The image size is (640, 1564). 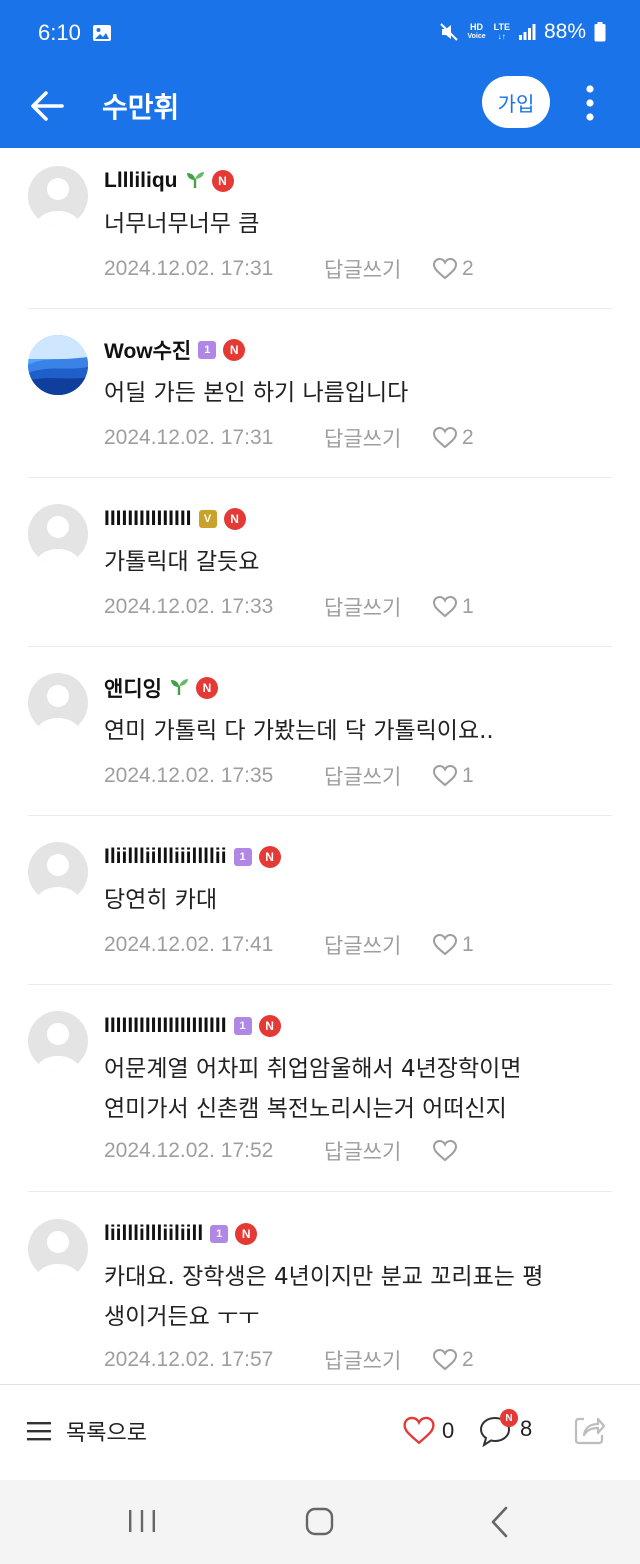 What do you see at coordinates (189, 1150) in the screenshot?
I see `comment-date: 2024.12.02. 17:52` at bounding box center [189, 1150].